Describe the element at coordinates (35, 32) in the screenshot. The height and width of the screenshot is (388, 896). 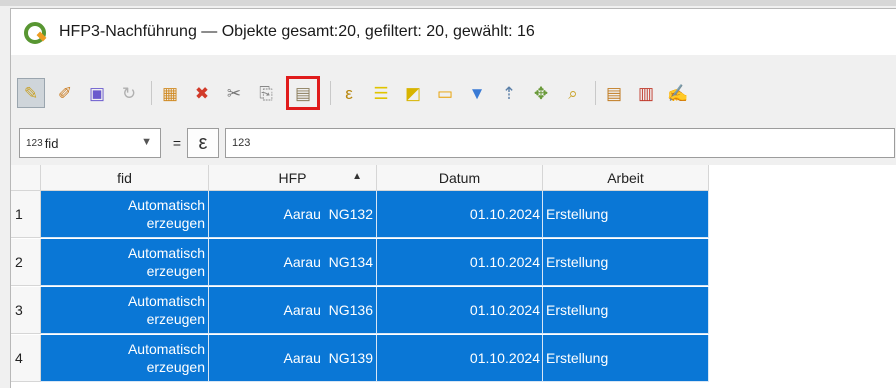
I see `qgis-logo-icon` at that location.